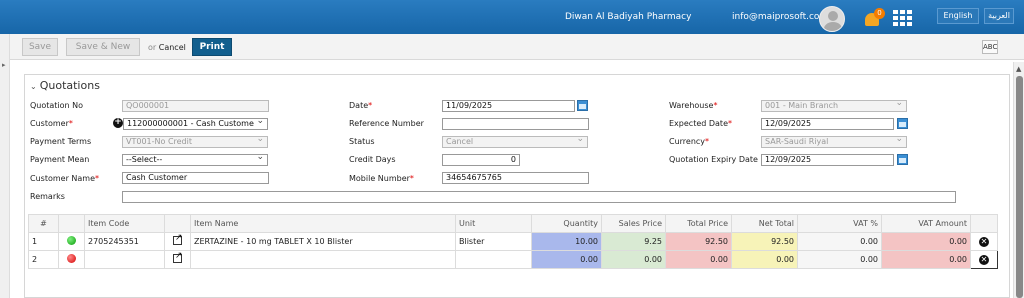  Describe the element at coordinates (172, 47) in the screenshot. I see `cancel-link: Cancel` at that location.